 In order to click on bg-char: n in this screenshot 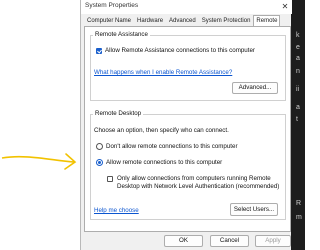, I will do `click(298, 71)`.